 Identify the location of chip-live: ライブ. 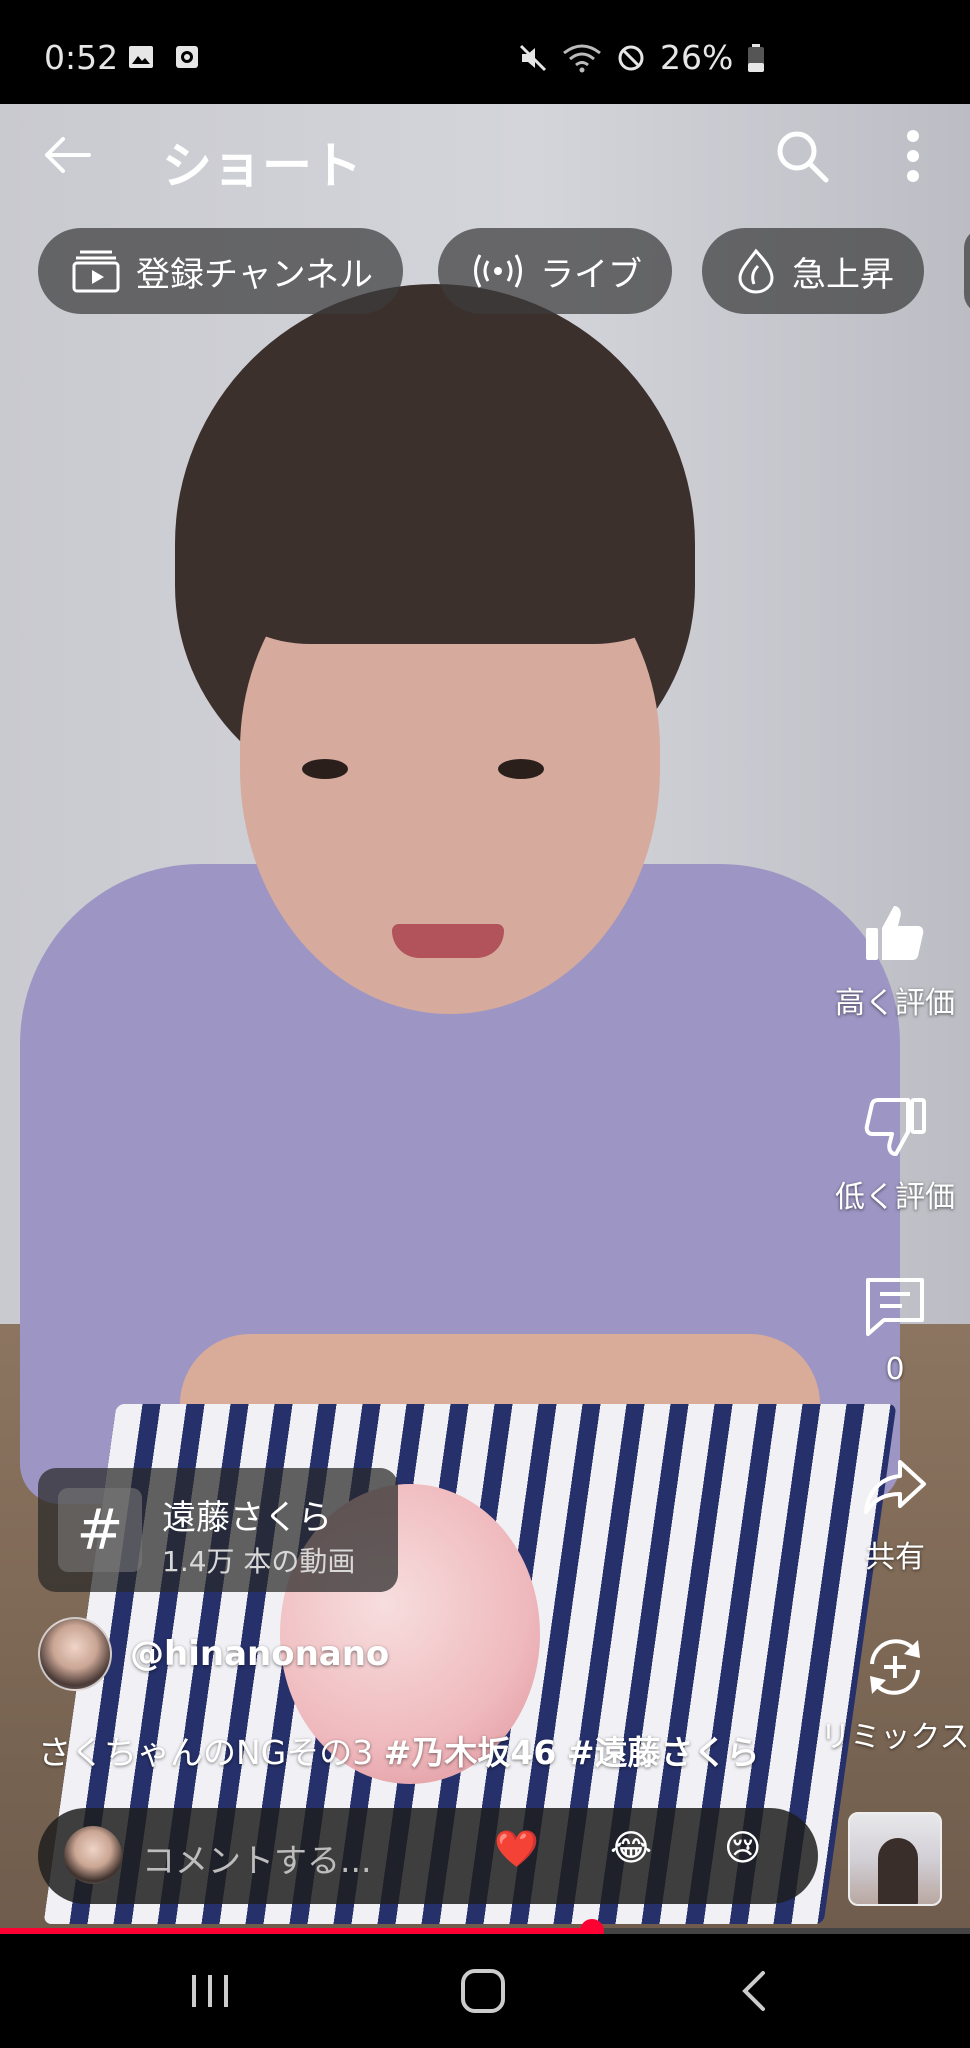
(555, 271).